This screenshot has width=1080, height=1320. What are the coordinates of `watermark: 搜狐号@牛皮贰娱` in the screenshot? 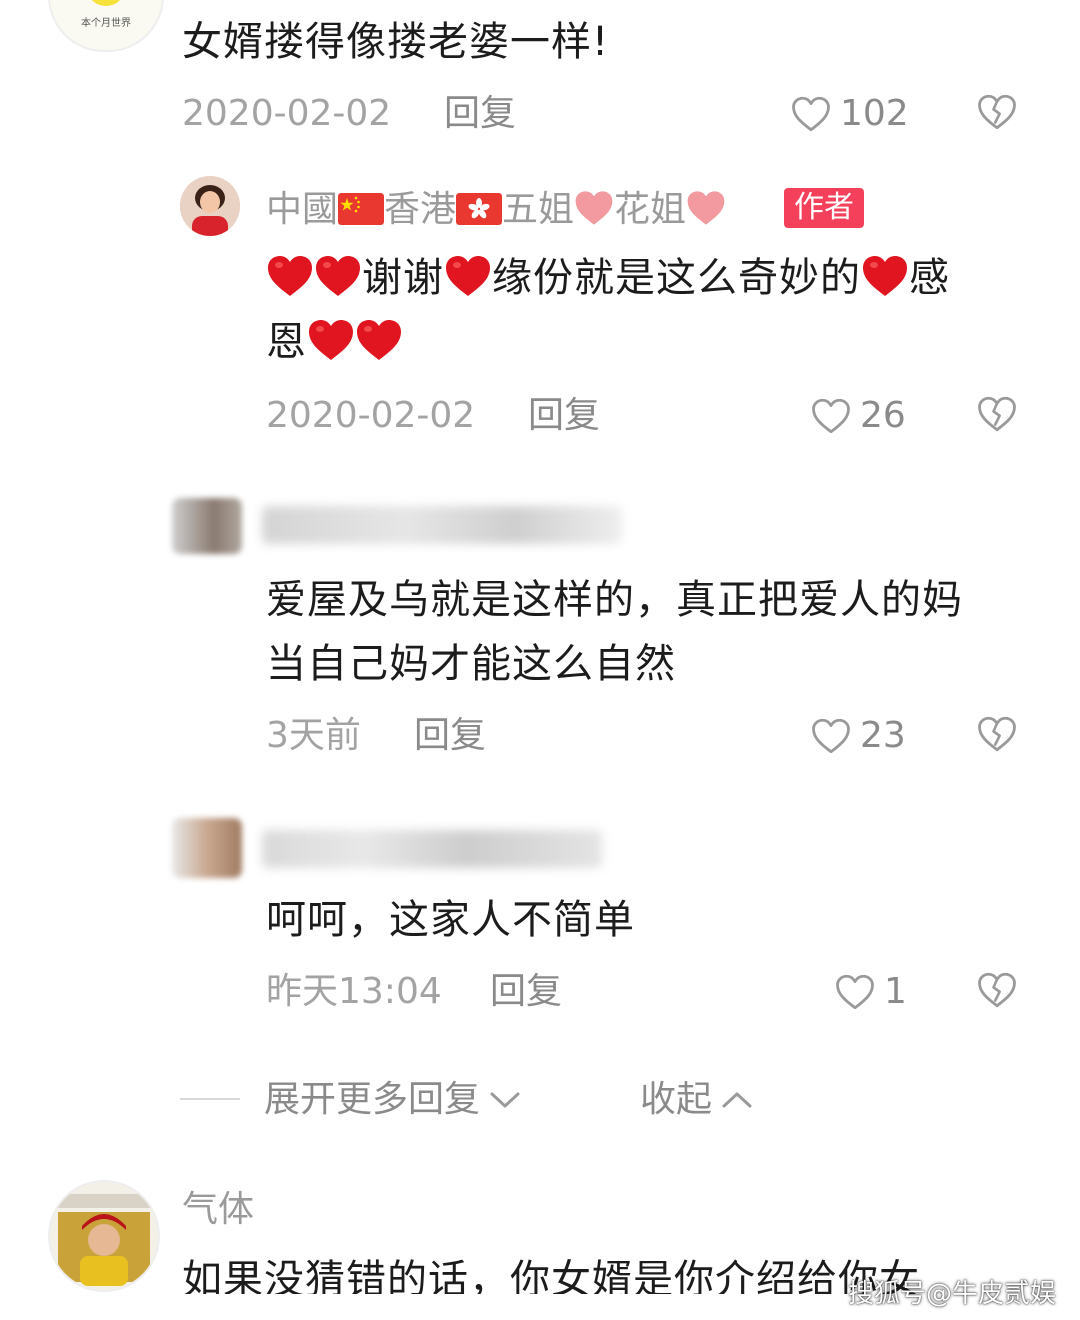 It's located at (951, 1294).